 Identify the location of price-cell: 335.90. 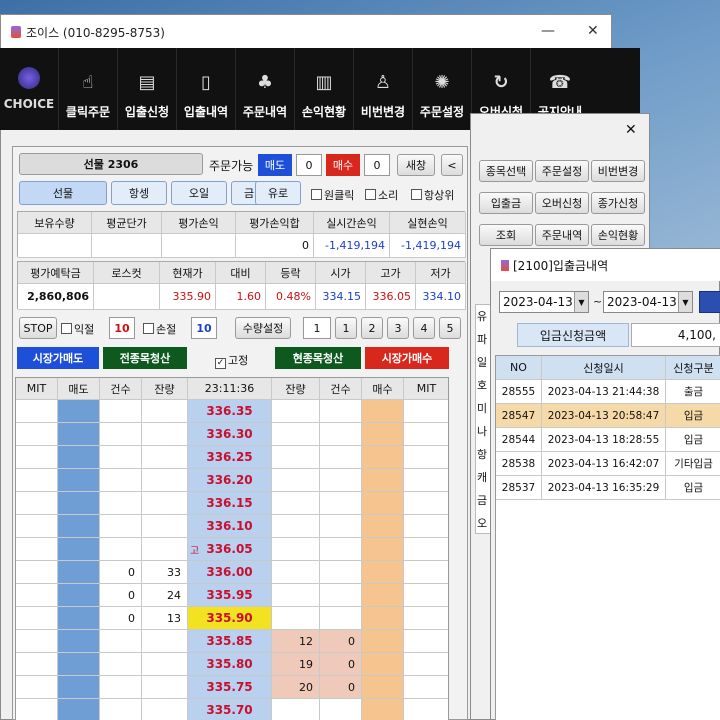
(230, 618).